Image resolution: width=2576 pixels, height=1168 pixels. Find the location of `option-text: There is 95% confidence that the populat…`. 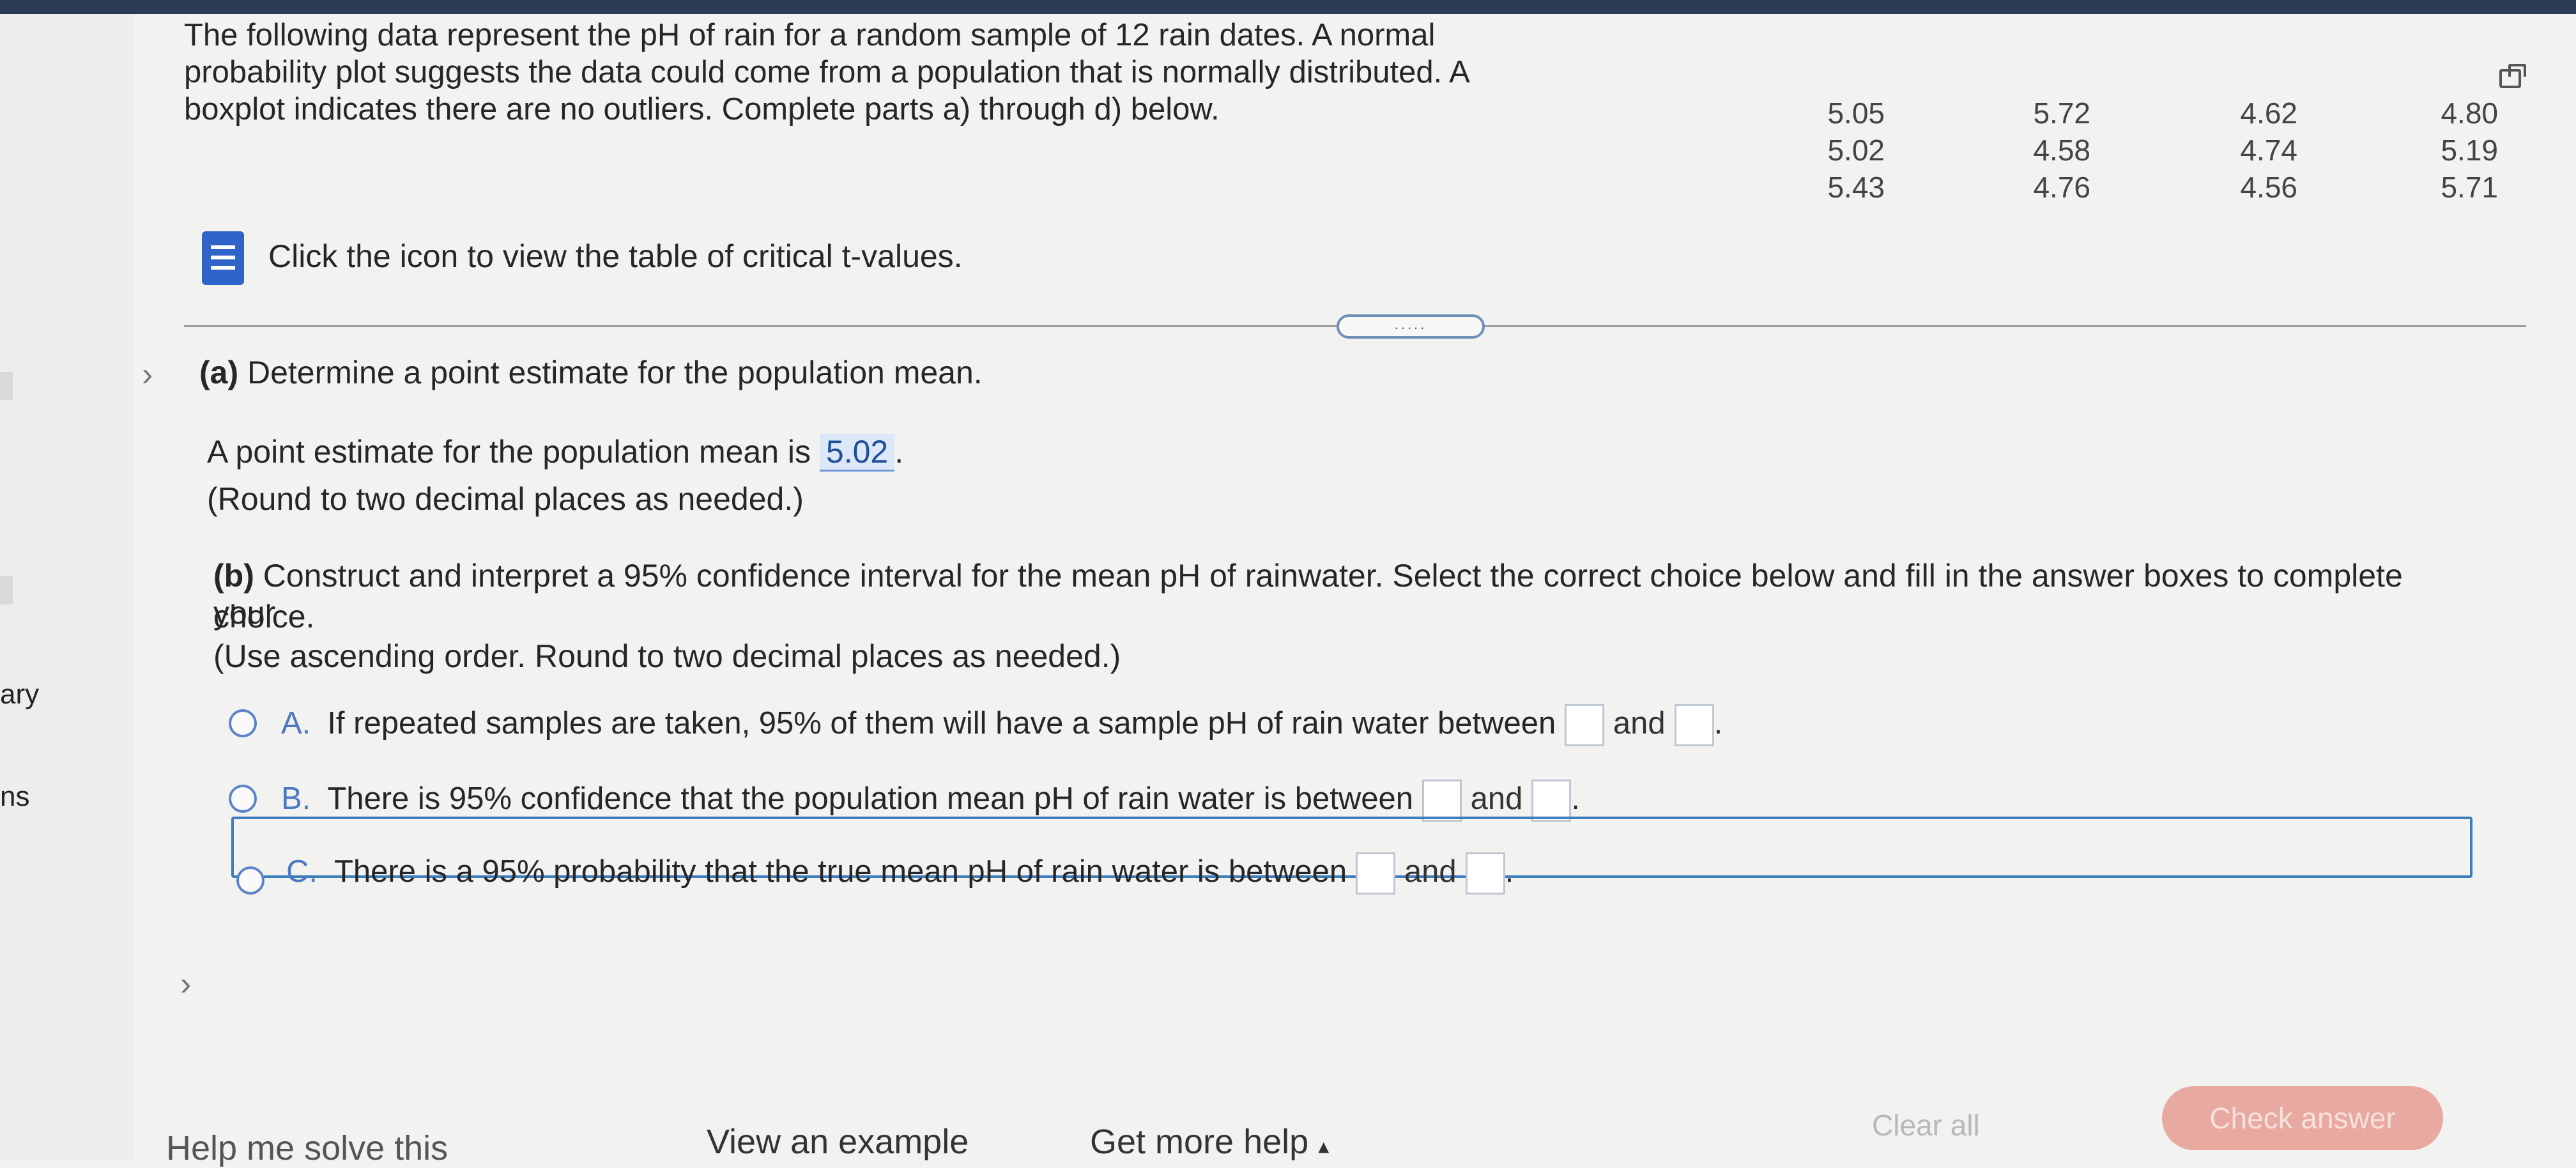

option-text: There is 95% confidence that the populat… is located at coordinates (870, 798).